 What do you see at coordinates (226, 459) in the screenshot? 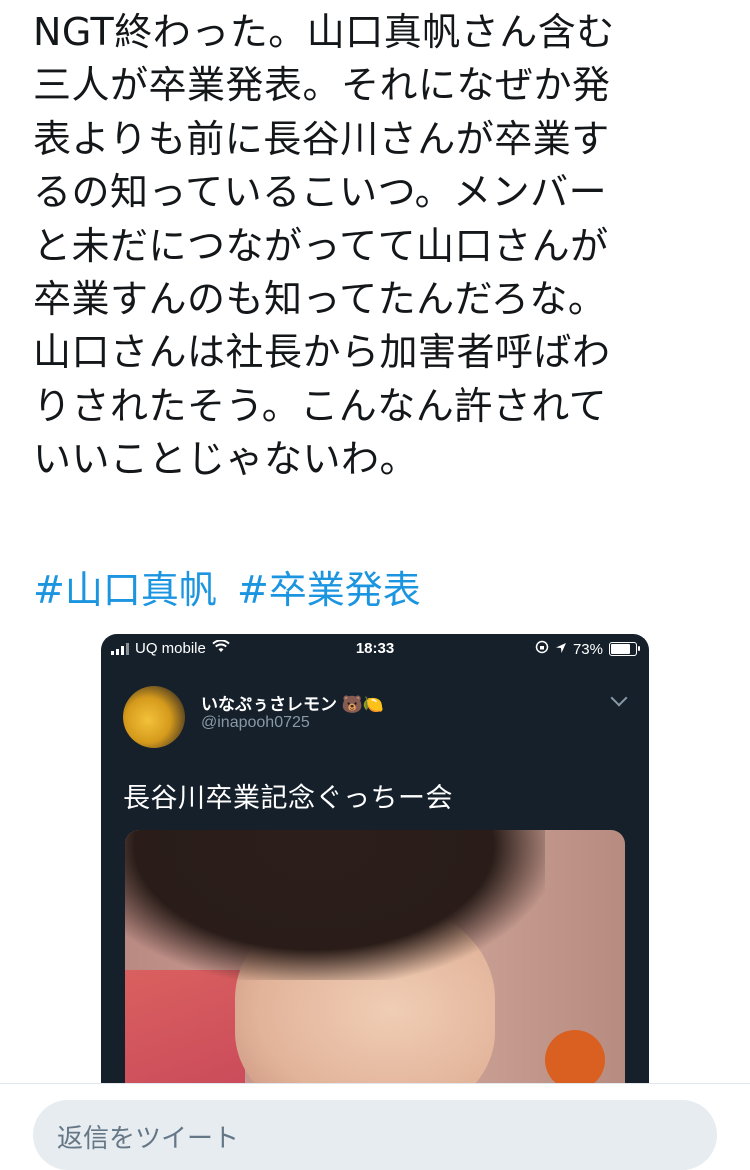
I see `tweet-line: いいことじゃないわ。` at bounding box center [226, 459].